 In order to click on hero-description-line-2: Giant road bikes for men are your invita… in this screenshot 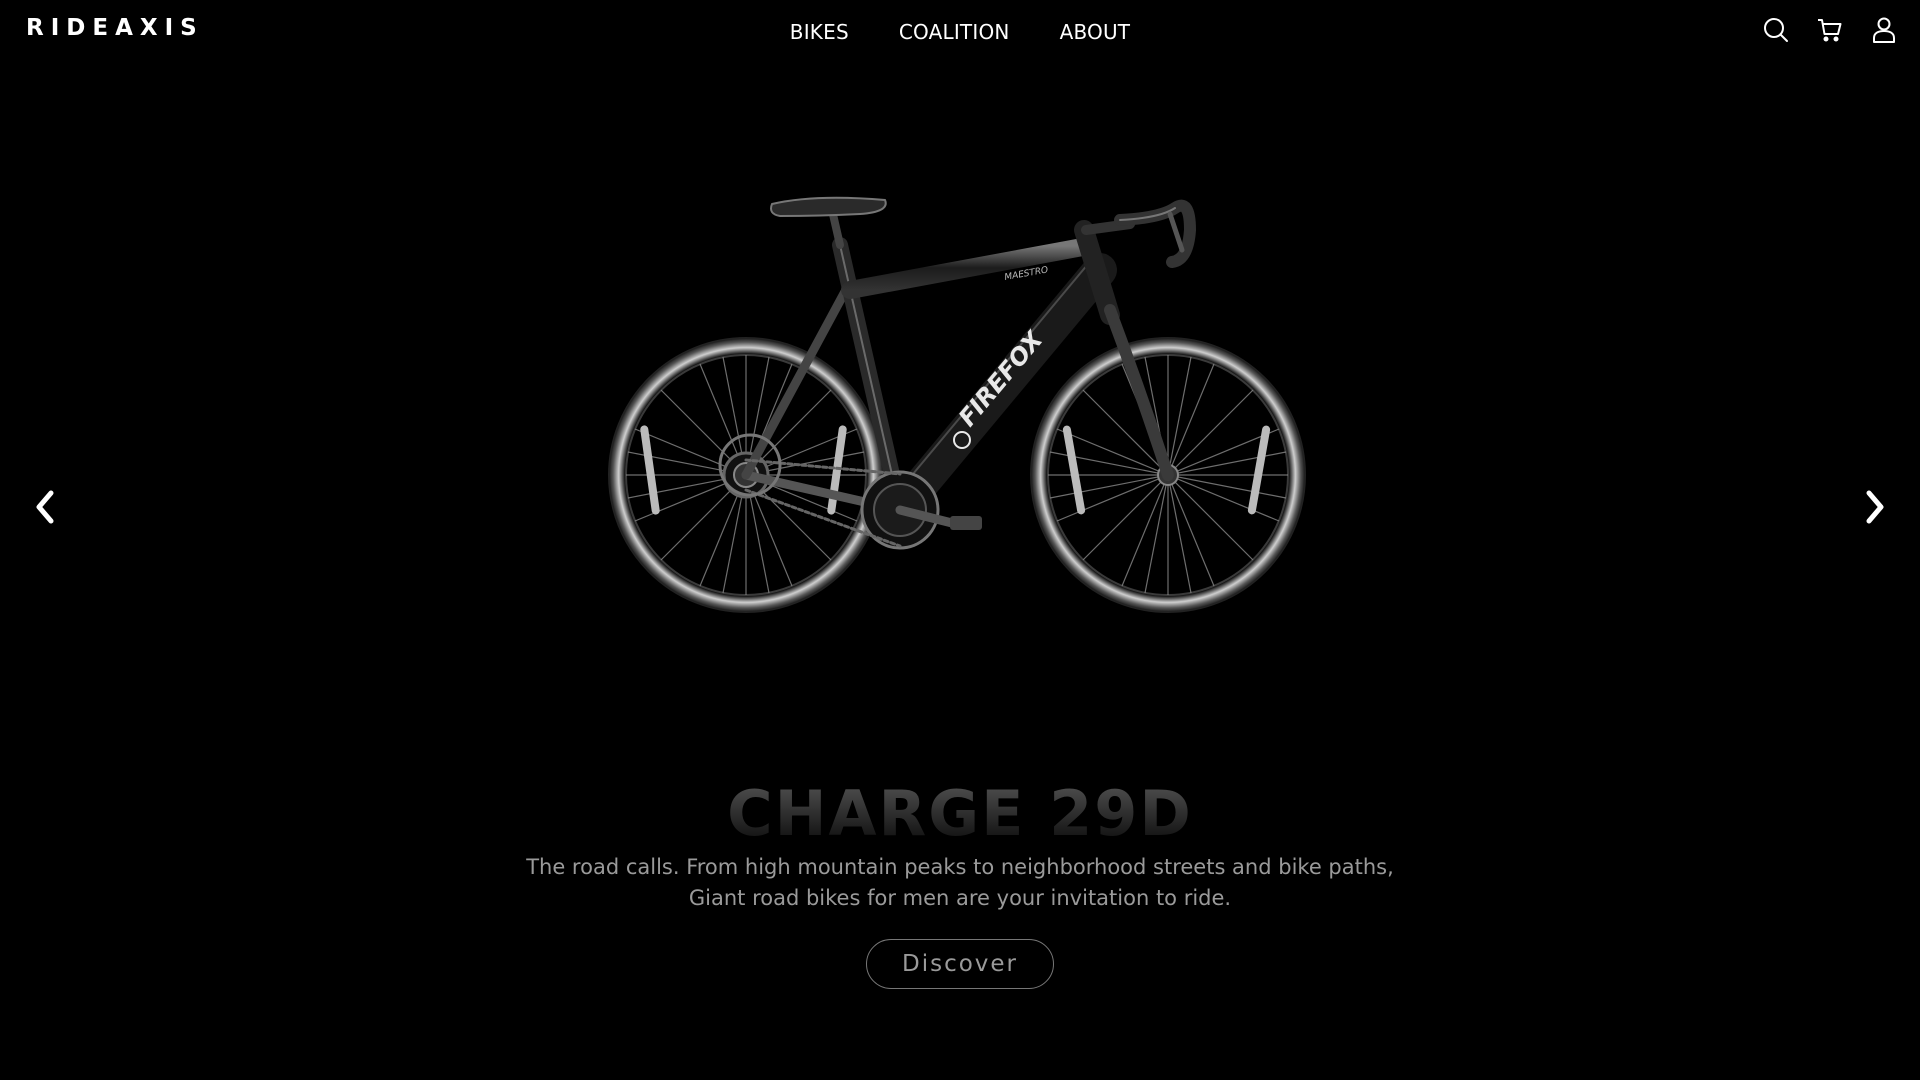, I will do `click(960, 898)`.